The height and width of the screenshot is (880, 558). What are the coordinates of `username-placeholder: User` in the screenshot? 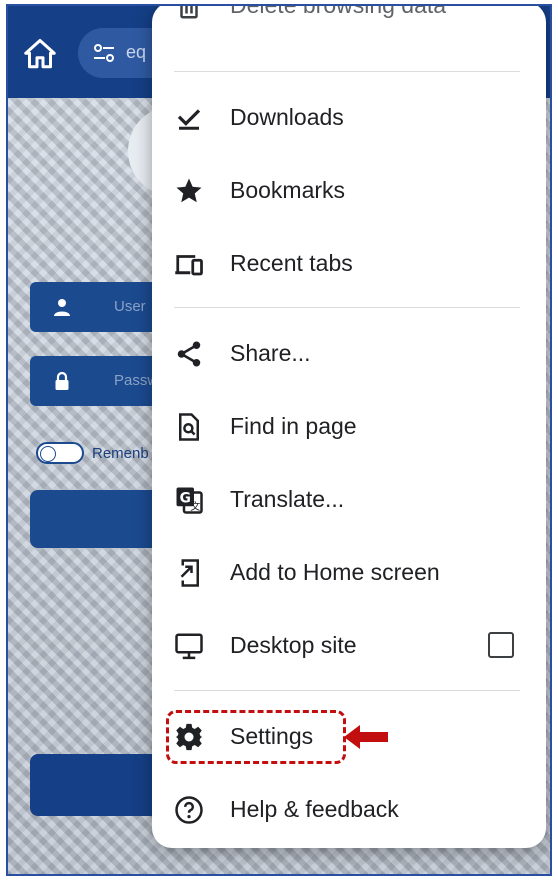 It's located at (130, 306).